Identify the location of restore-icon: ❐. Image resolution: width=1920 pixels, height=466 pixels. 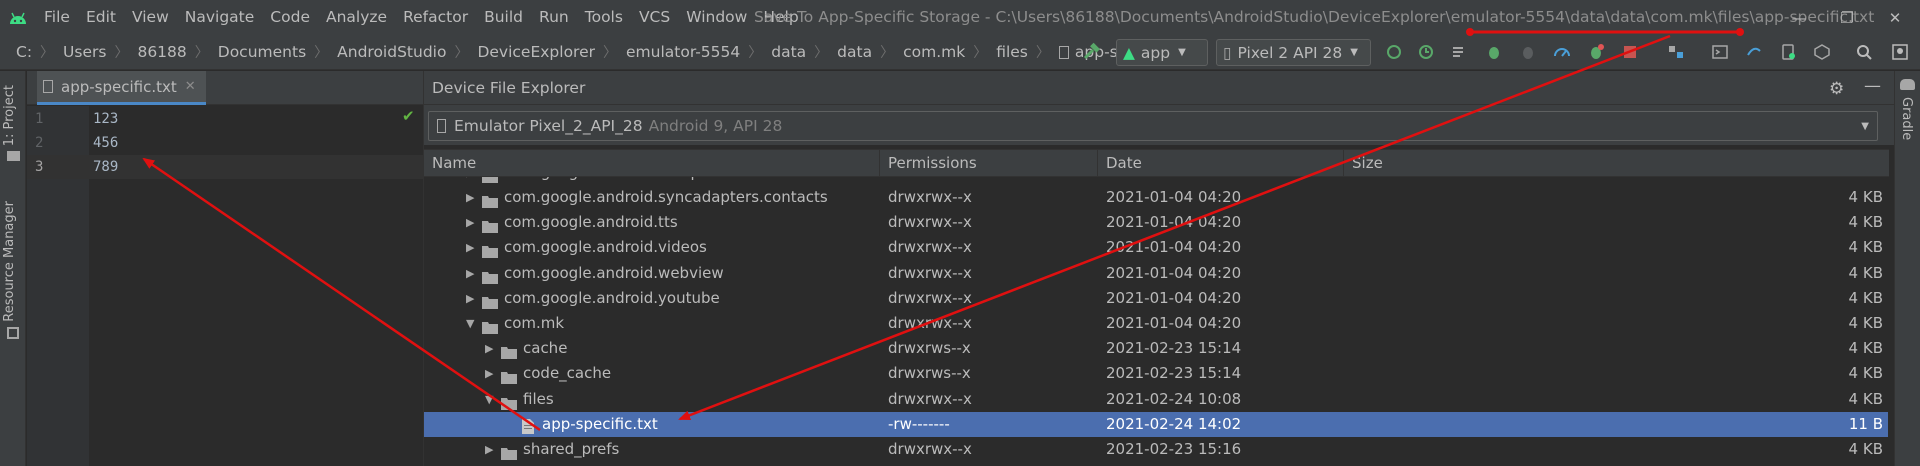
(1847, 17).